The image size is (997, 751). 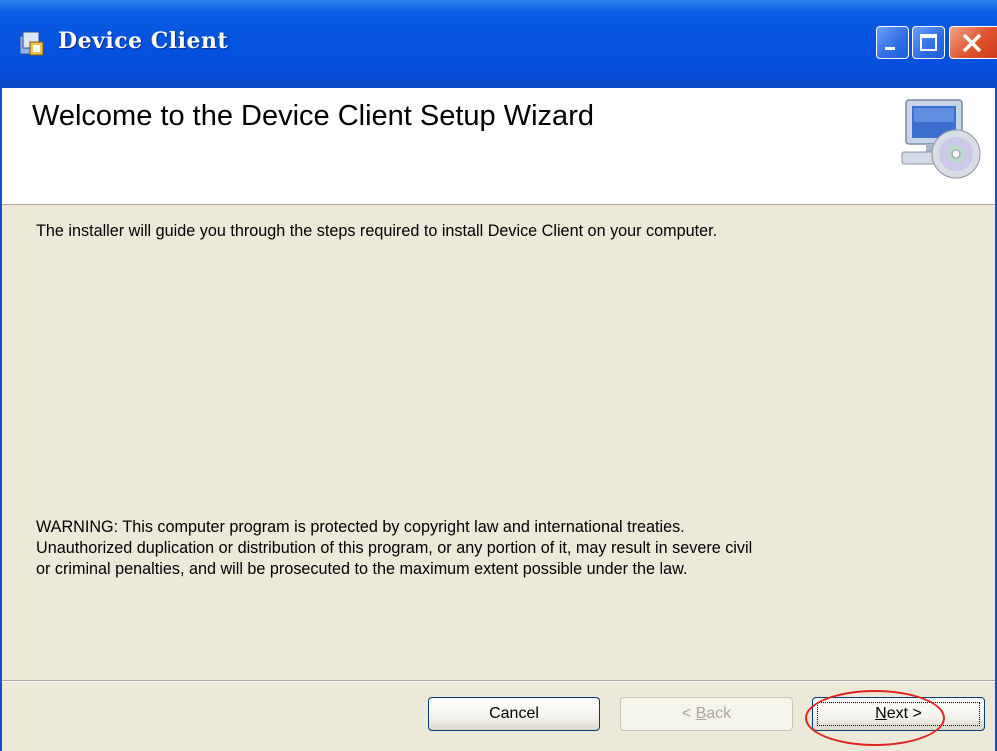 I want to click on window-title: Device Client, so click(x=143, y=41).